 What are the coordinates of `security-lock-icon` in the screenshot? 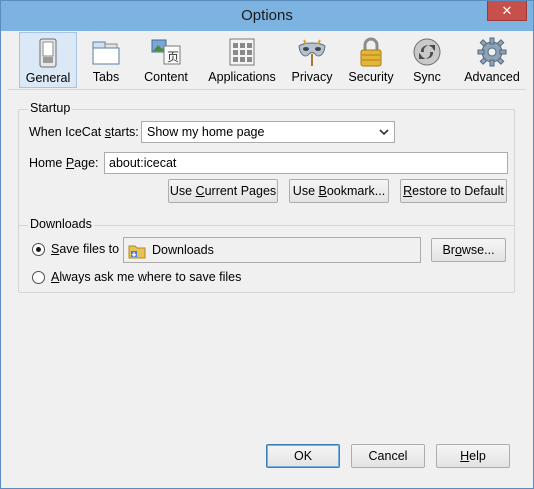 It's located at (371, 52).